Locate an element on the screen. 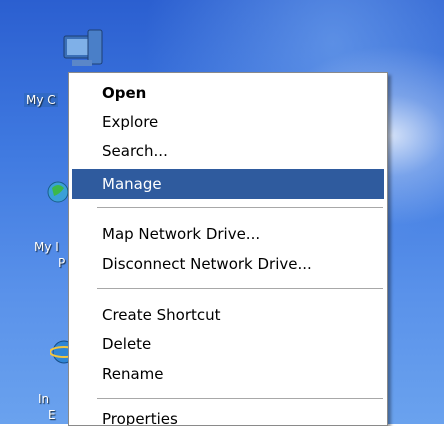 Image resolution: width=444 pixels, height=426 pixels. menu-item-open: Open is located at coordinates (228, 93).